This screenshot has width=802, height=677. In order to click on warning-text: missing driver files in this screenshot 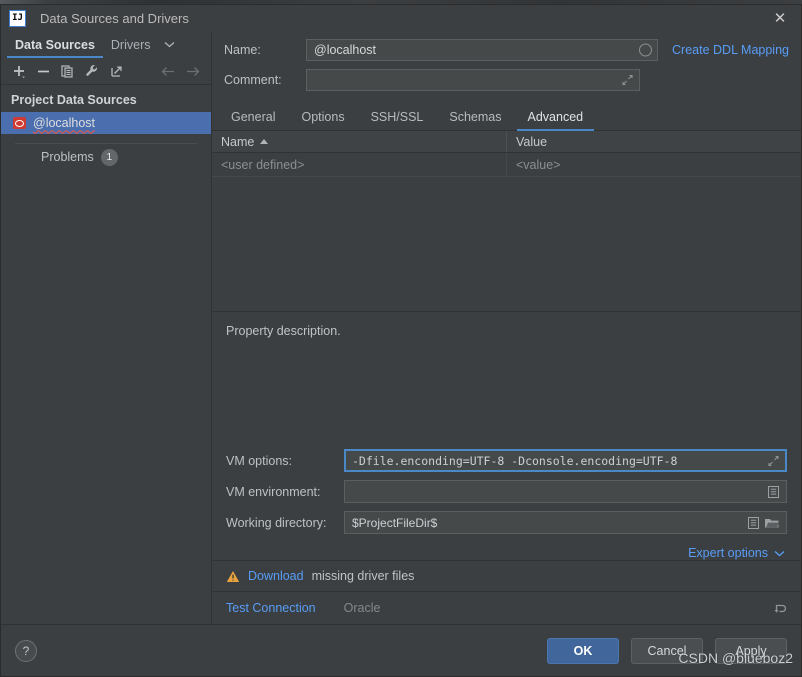, I will do `click(363, 576)`.